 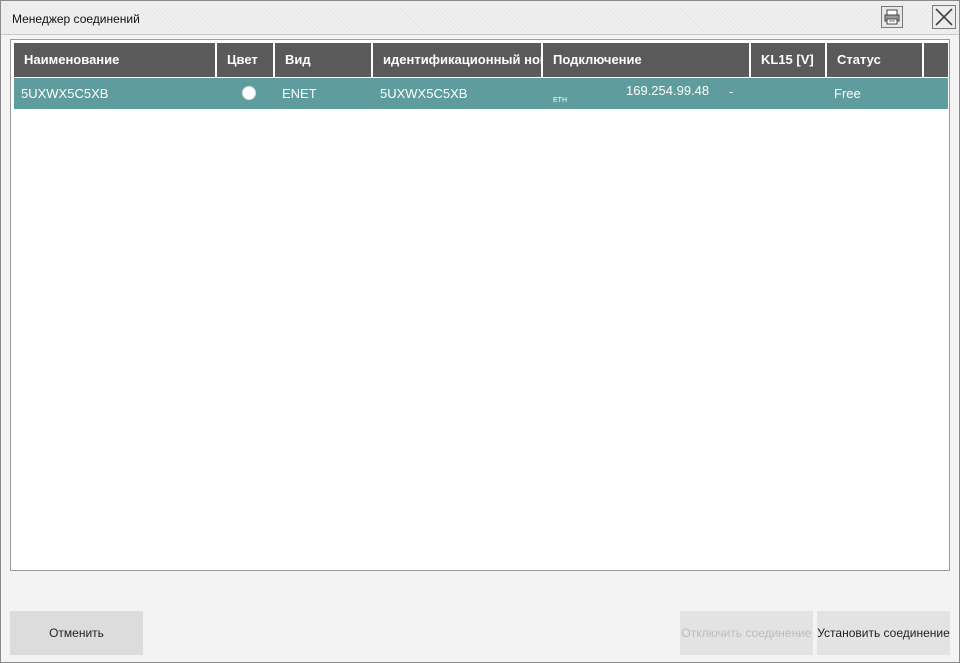 What do you see at coordinates (789, 60) in the screenshot?
I see `column-header-kl15: KL15 [V]` at bounding box center [789, 60].